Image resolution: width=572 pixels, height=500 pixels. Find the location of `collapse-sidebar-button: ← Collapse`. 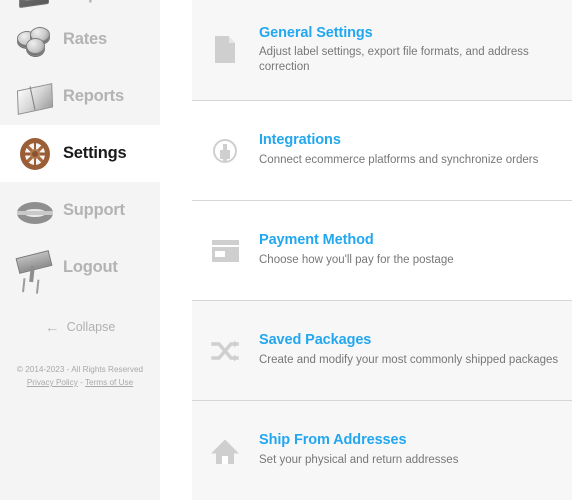

collapse-sidebar-button: ← Collapse is located at coordinates (80, 327).